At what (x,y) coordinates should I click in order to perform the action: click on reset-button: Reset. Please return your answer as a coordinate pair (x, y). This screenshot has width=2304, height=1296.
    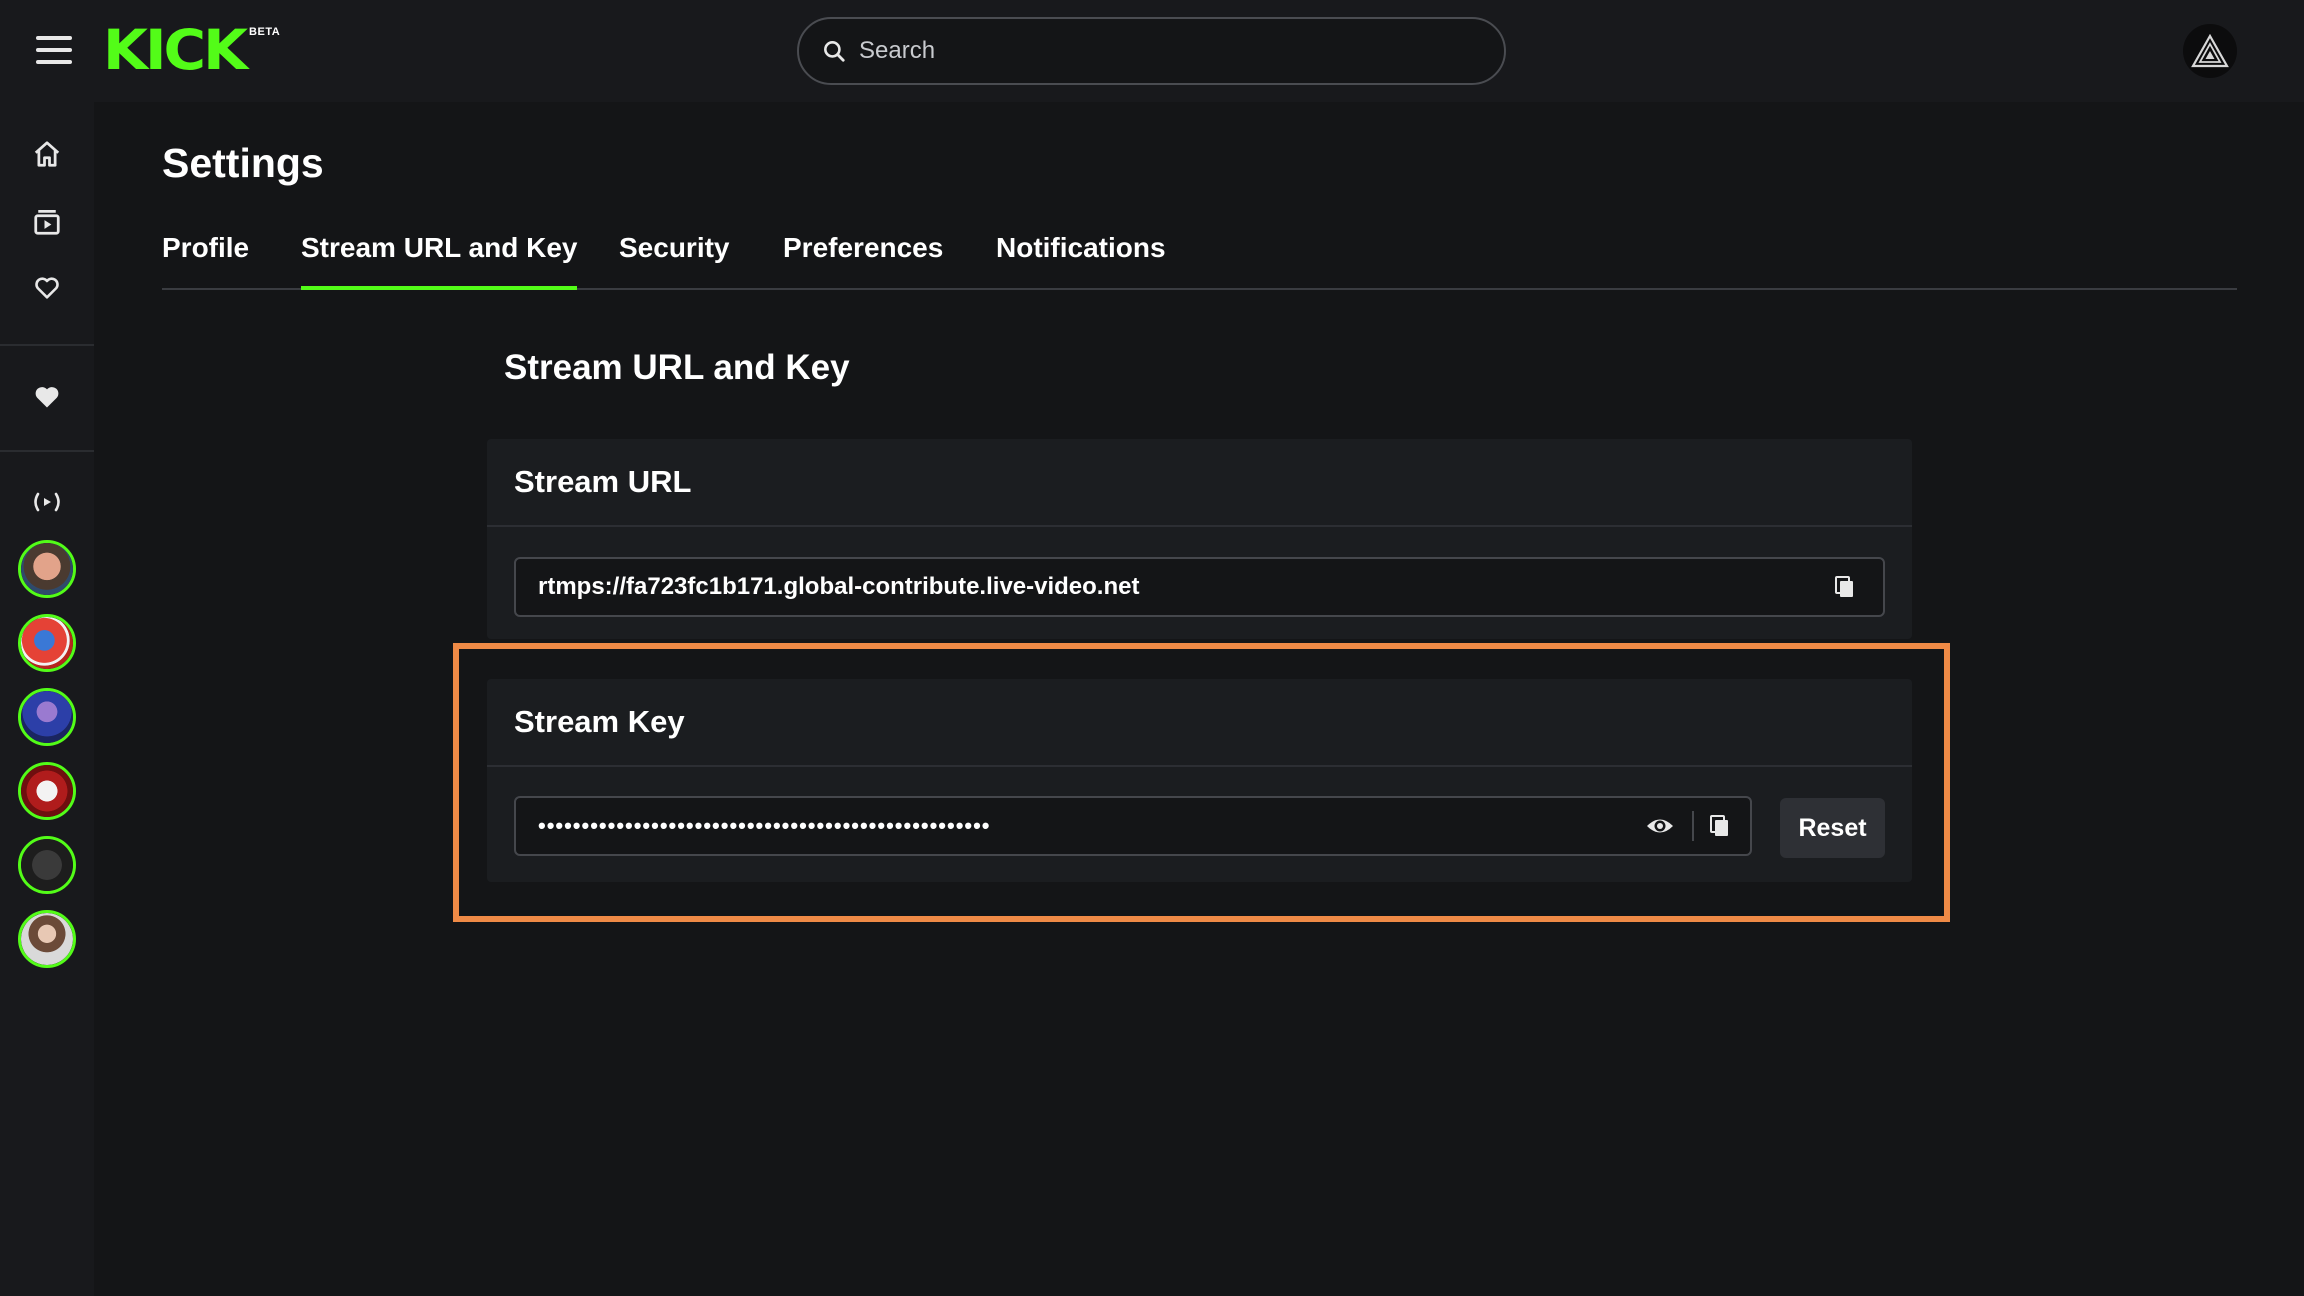
    Looking at the image, I should click on (1832, 828).